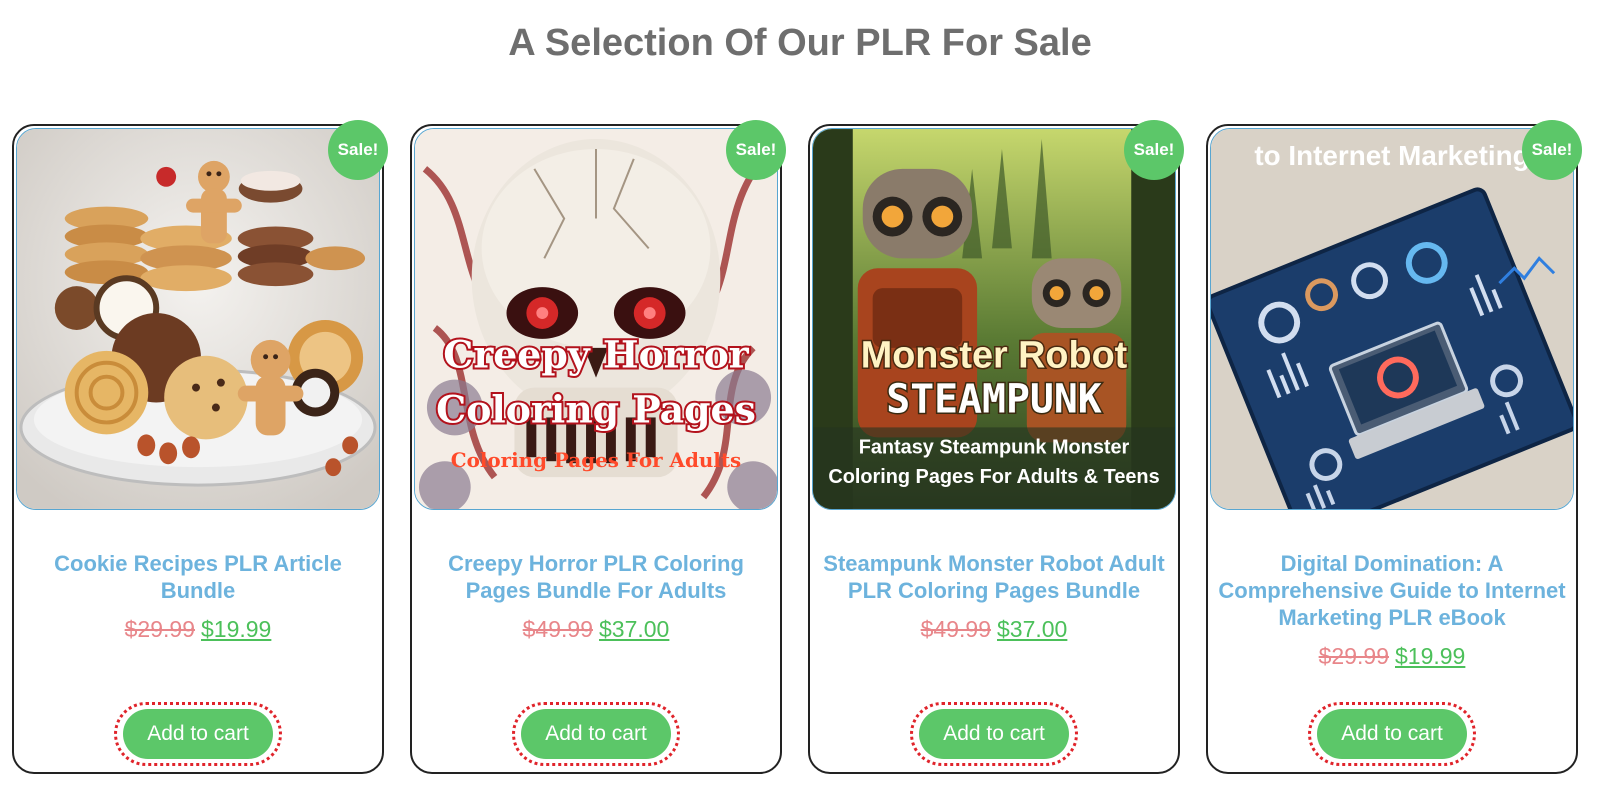 The height and width of the screenshot is (800, 1600). I want to click on cover-text-line2: STEAMPUNK, so click(994, 399).